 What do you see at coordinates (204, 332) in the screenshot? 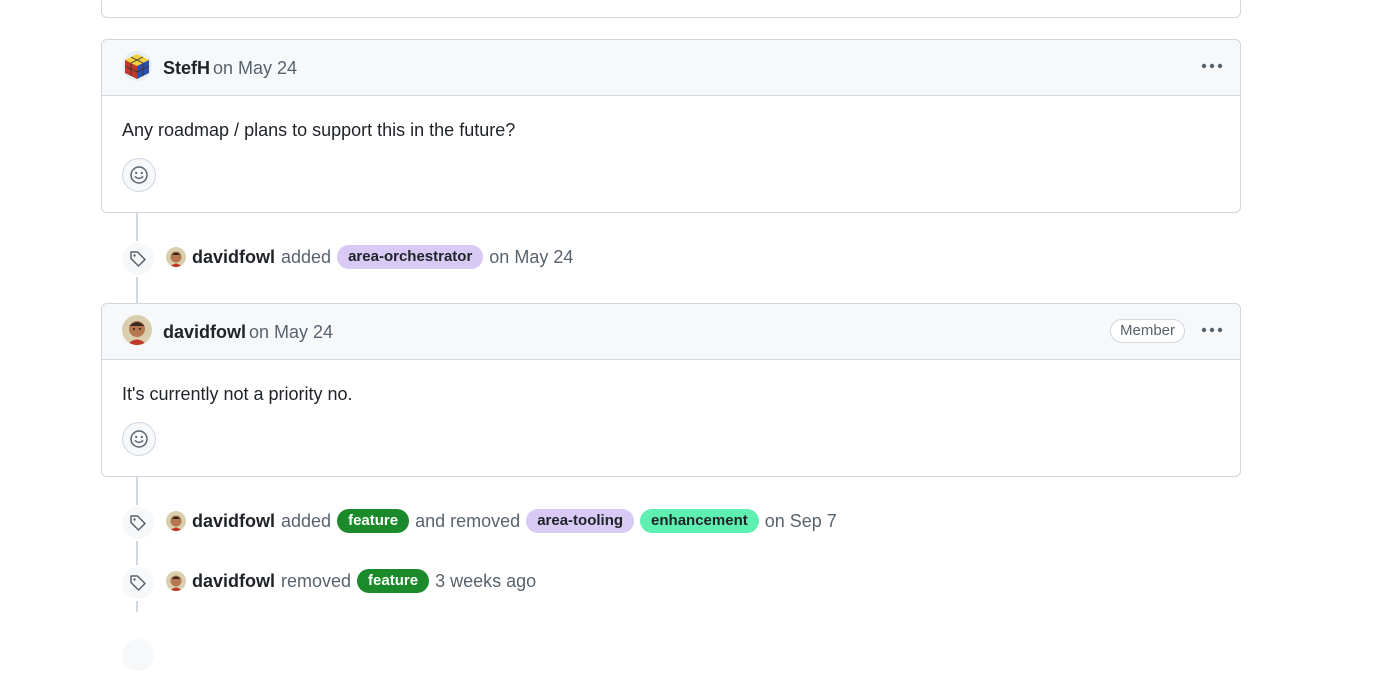
I see `comment-author: davidfowl` at bounding box center [204, 332].